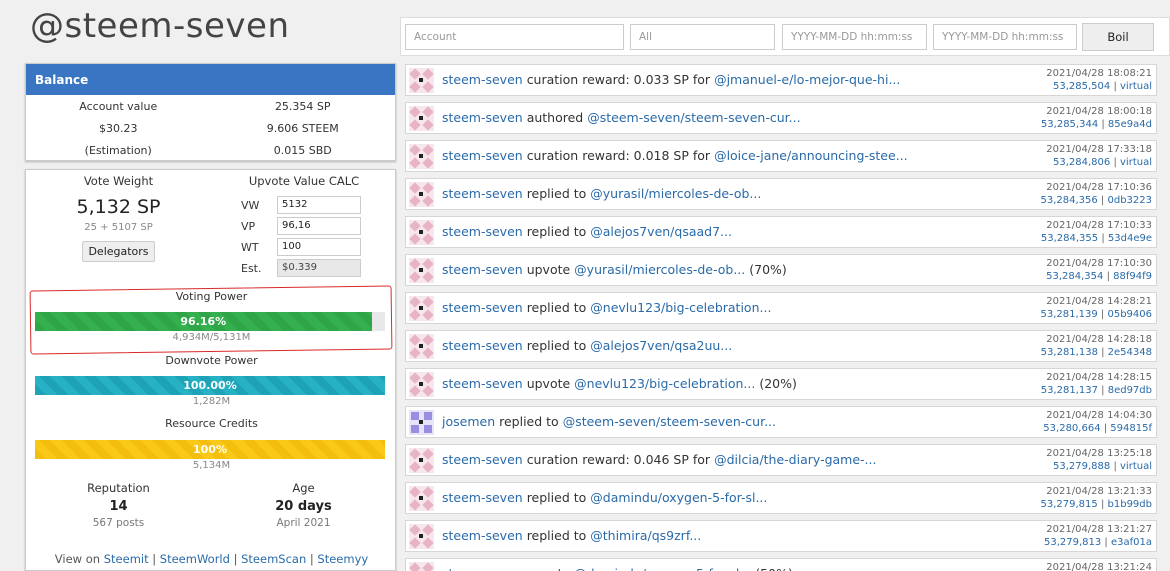 The image size is (1170, 571). I want to click on downvote-power-label: Downvote Power, so click(211, 360).